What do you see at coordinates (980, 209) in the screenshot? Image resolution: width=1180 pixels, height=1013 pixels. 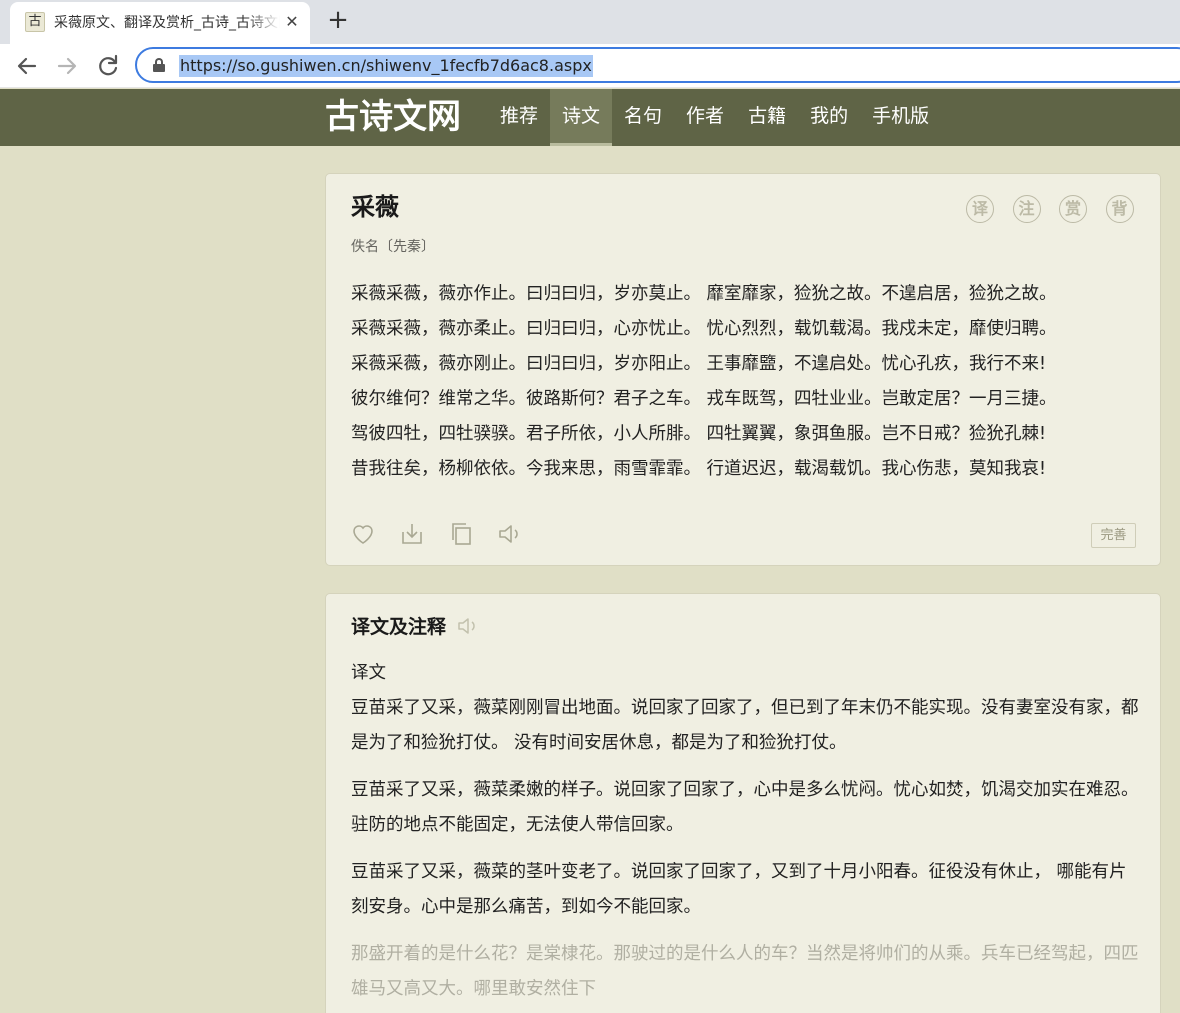 I see `translate-toggle-icon: 译` at bounding box center [980, 209].